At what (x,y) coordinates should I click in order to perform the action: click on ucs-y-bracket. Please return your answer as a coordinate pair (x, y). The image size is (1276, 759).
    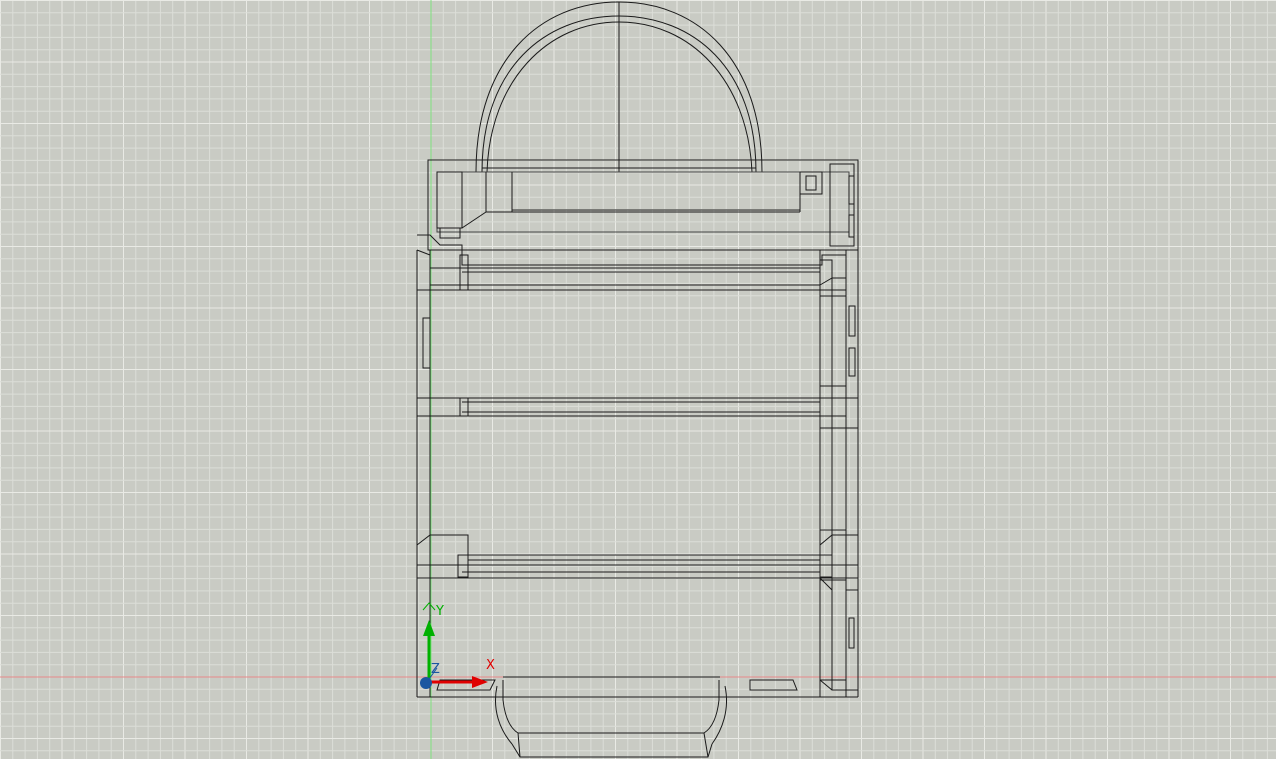
    Looking at the image, I should click on (429, 606).